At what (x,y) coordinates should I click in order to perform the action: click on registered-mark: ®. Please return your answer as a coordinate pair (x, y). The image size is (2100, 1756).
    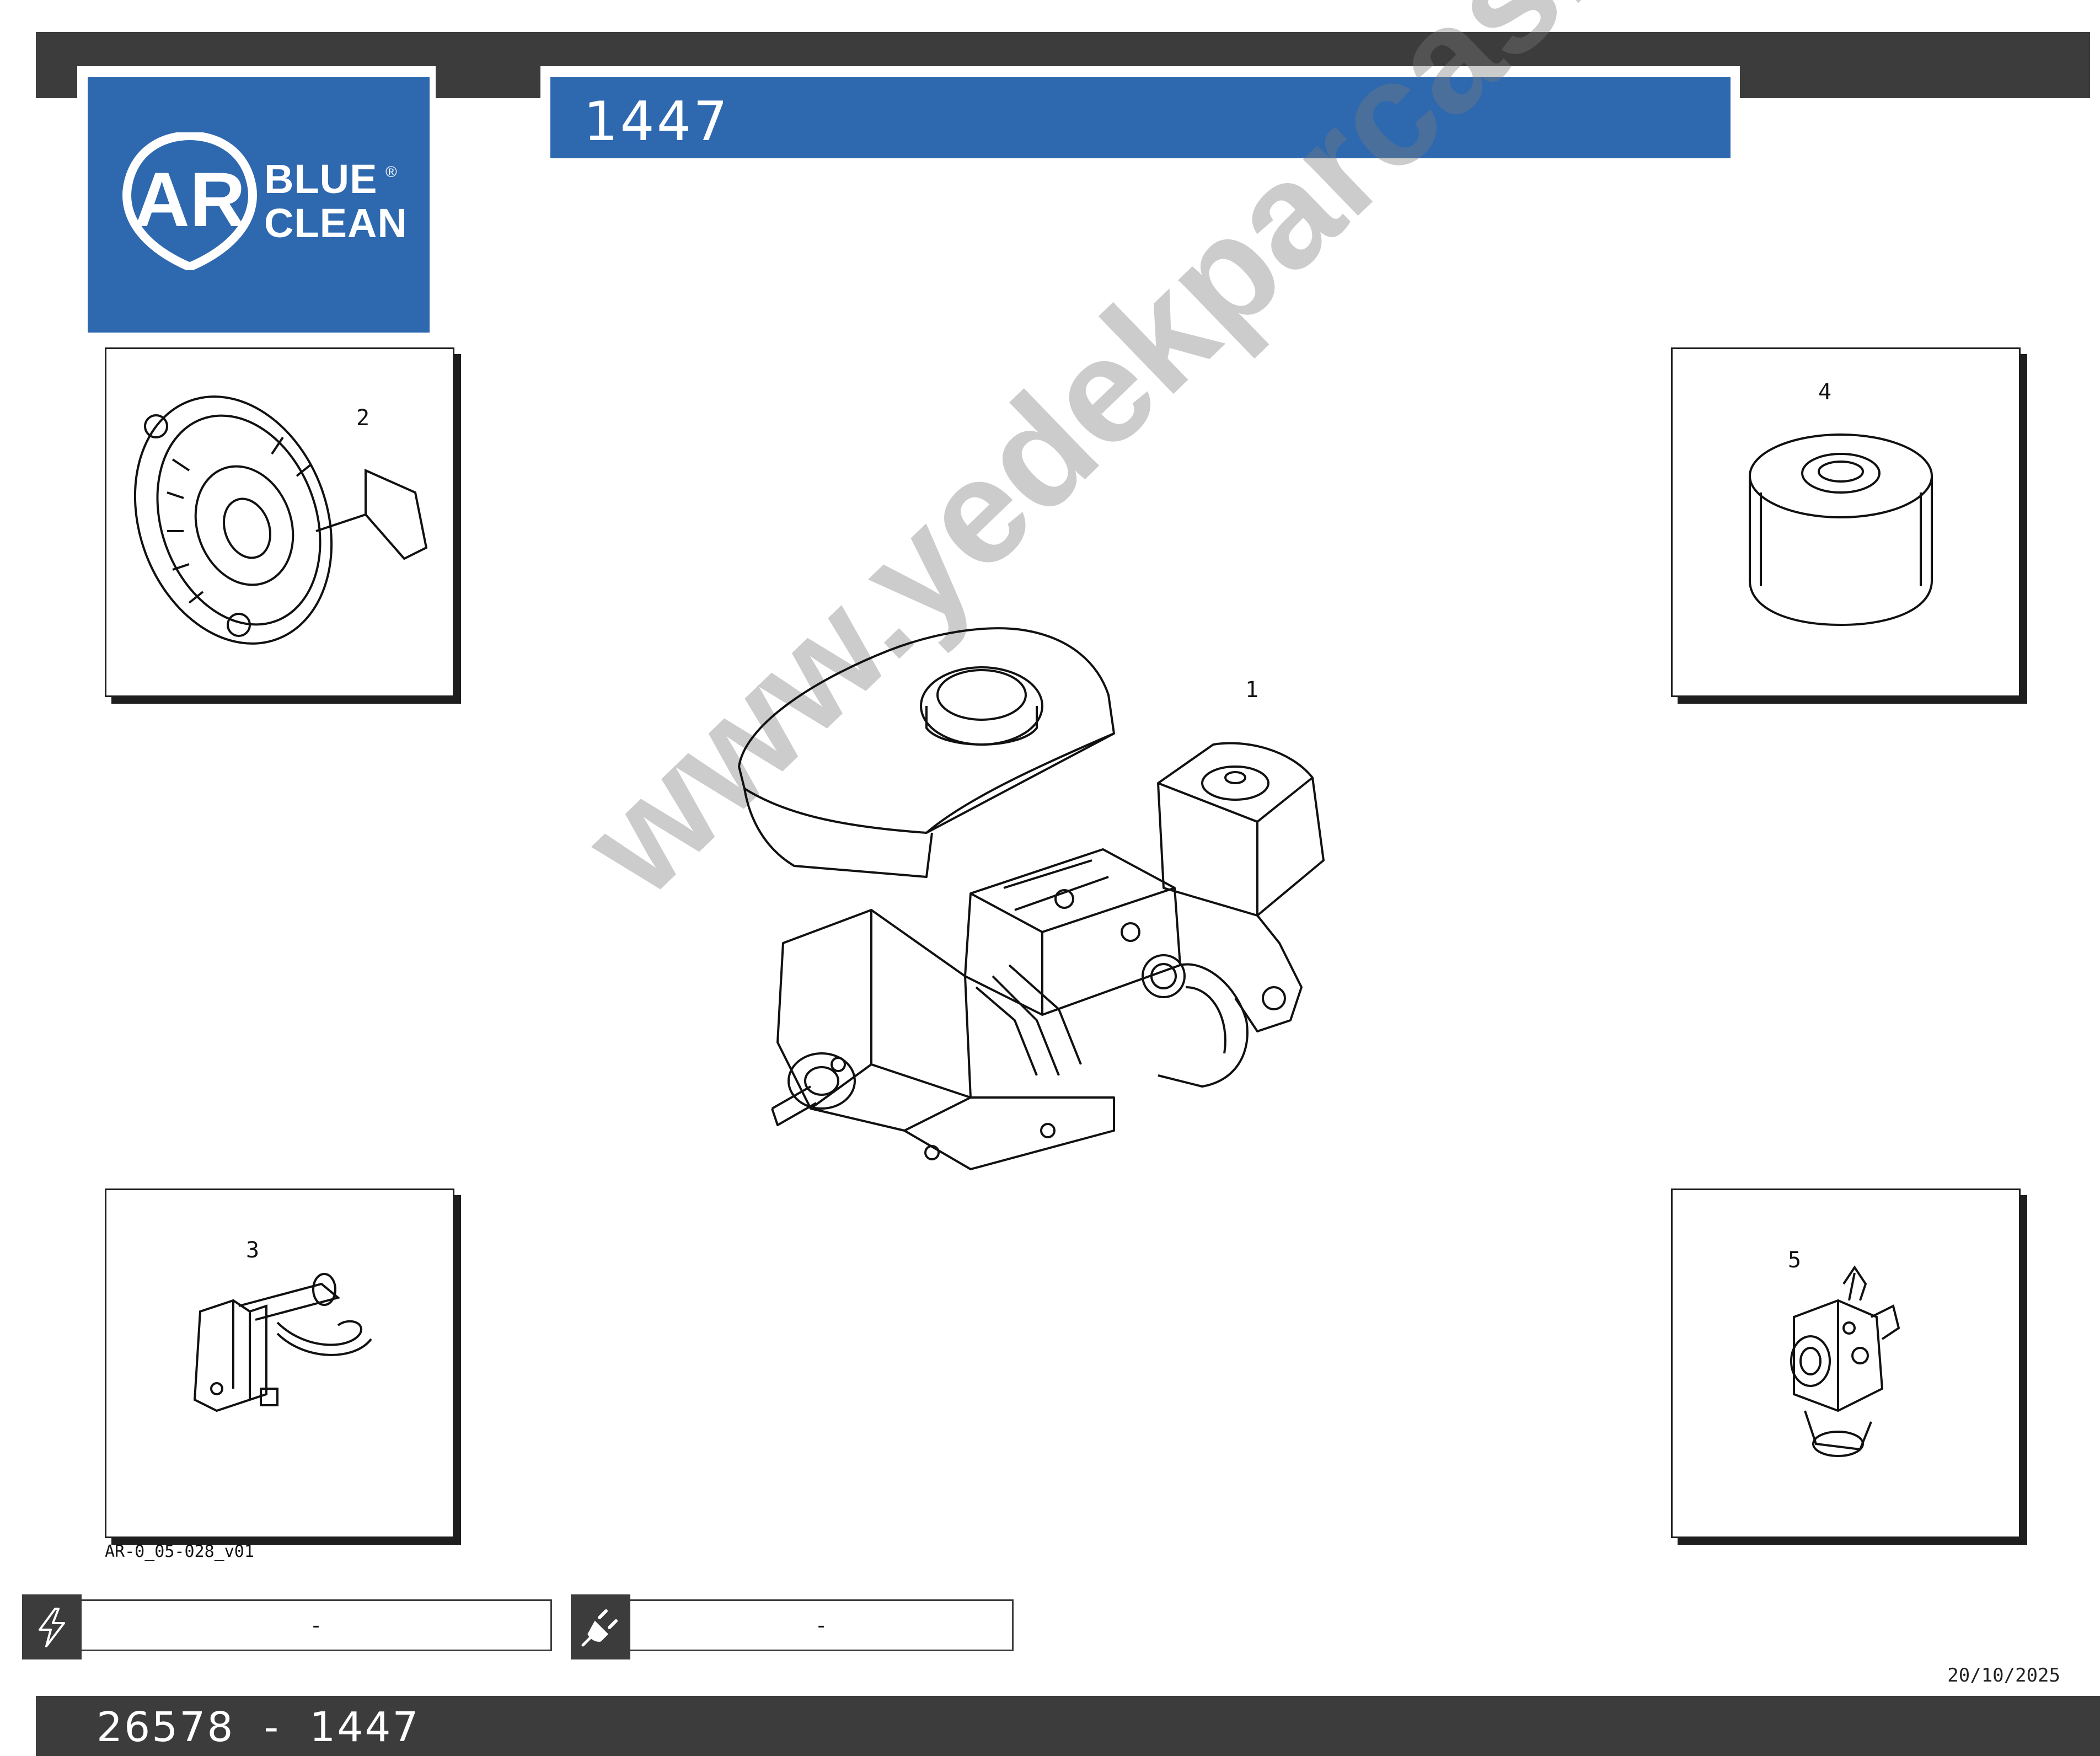
    Looking at the image, I should click on (391, 171).